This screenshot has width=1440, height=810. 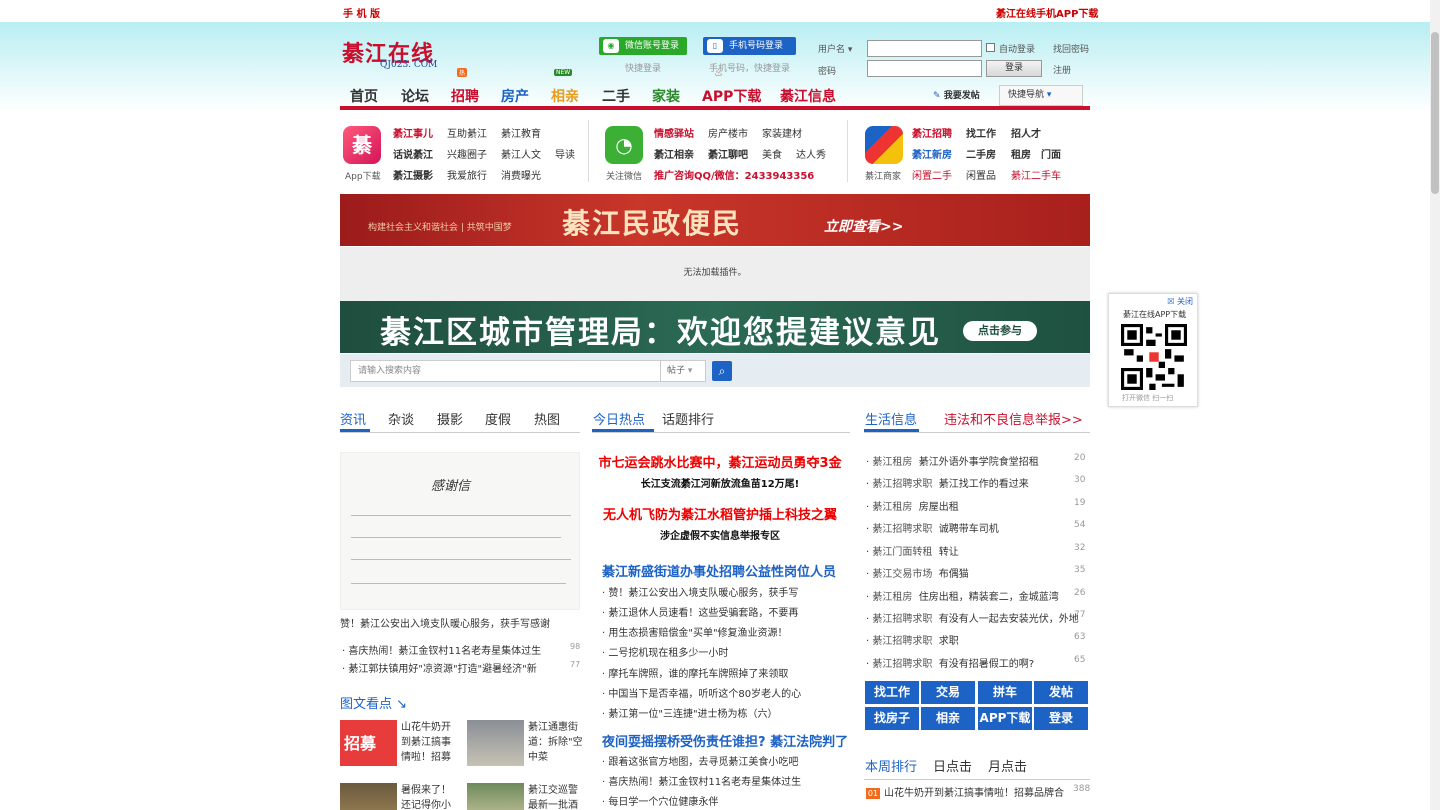 I want to click on nav-jobs: 招聘, so click(x=465, y=96).